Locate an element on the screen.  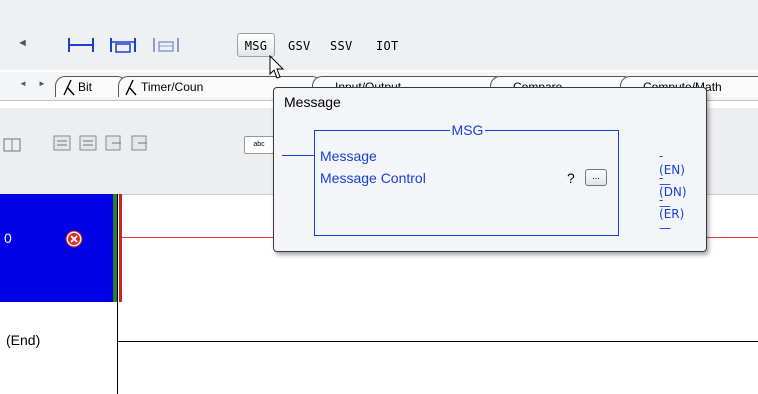
test-edits-icon is located at coordinates (141, 144).